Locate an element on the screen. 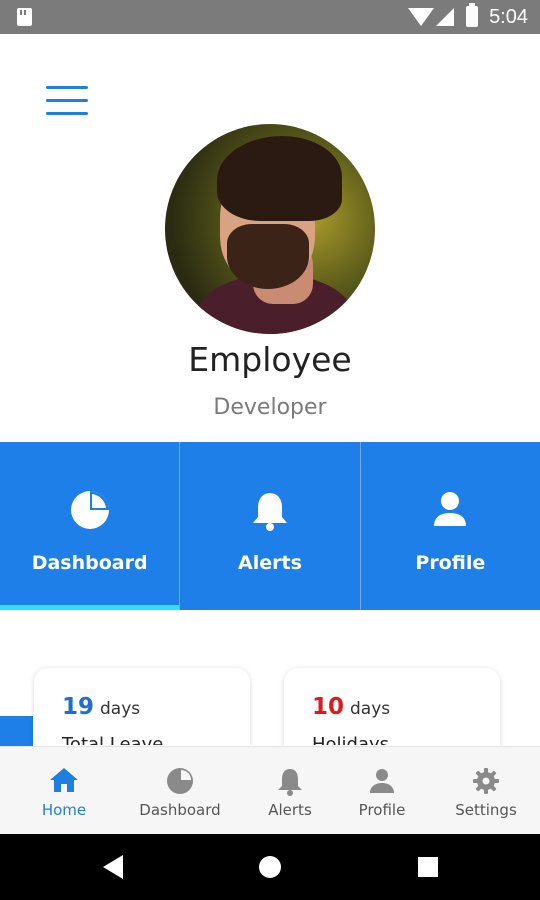  nav-profile: Profile is located at coordinates (382, 791).